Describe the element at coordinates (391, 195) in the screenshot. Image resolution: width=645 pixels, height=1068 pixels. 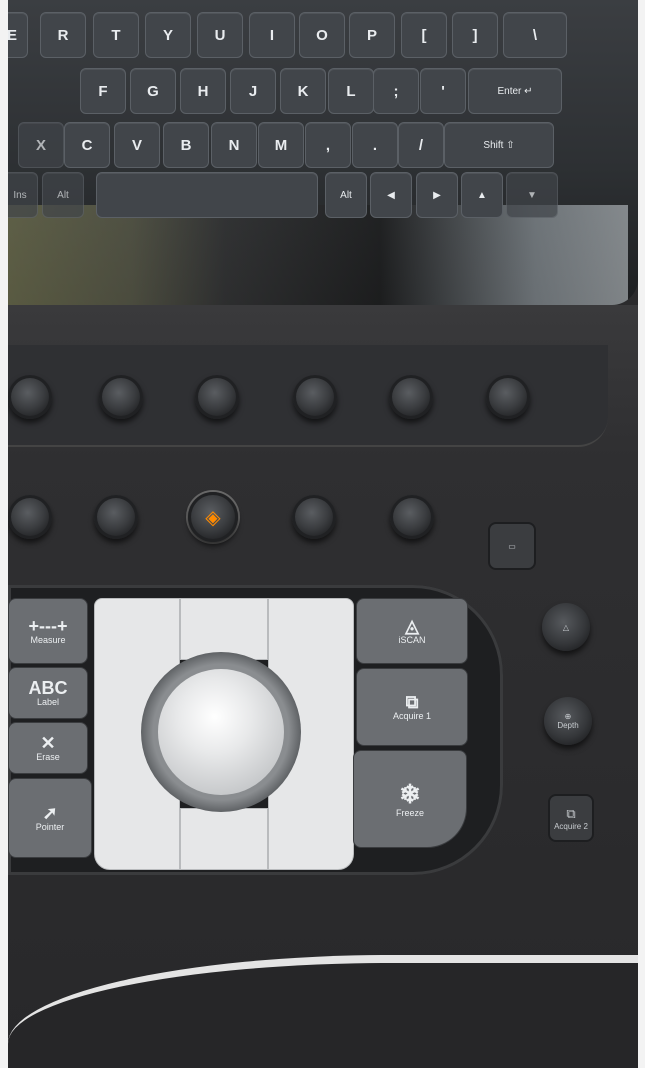
I see `key-arrow-left: ◀` at that location.